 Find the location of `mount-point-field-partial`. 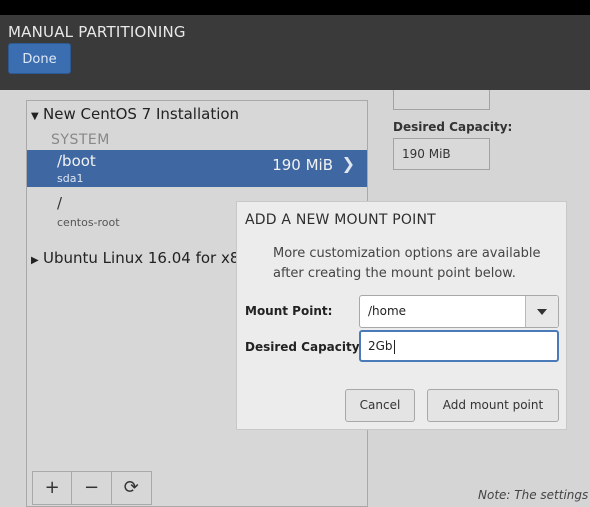

mount-point-field-partial is located at coordinates (441, 100).